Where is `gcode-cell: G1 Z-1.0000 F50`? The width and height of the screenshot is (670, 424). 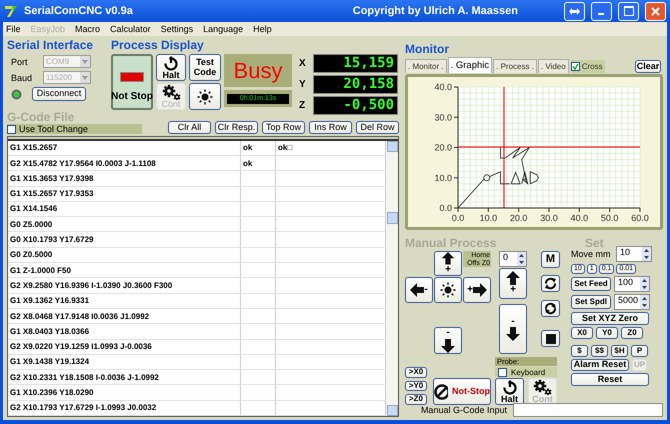 gcode-cell: G1 Z-1.0000 F50 is located at coordinates (124, 270).